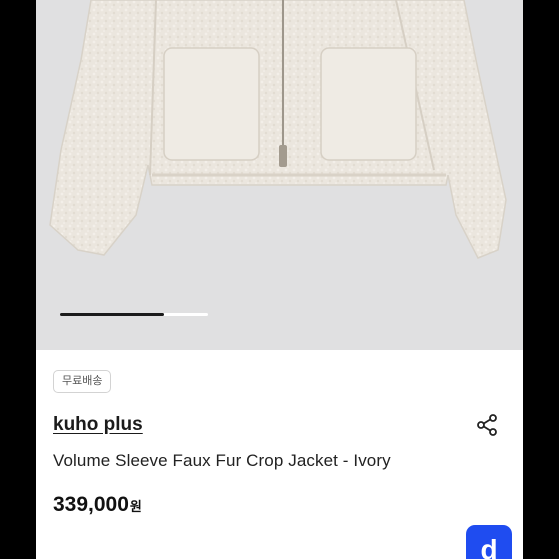 Image resolution: width=559 pixels, height=559 pixels. I want to click on product-price: 339,000원, so click(97, 505).